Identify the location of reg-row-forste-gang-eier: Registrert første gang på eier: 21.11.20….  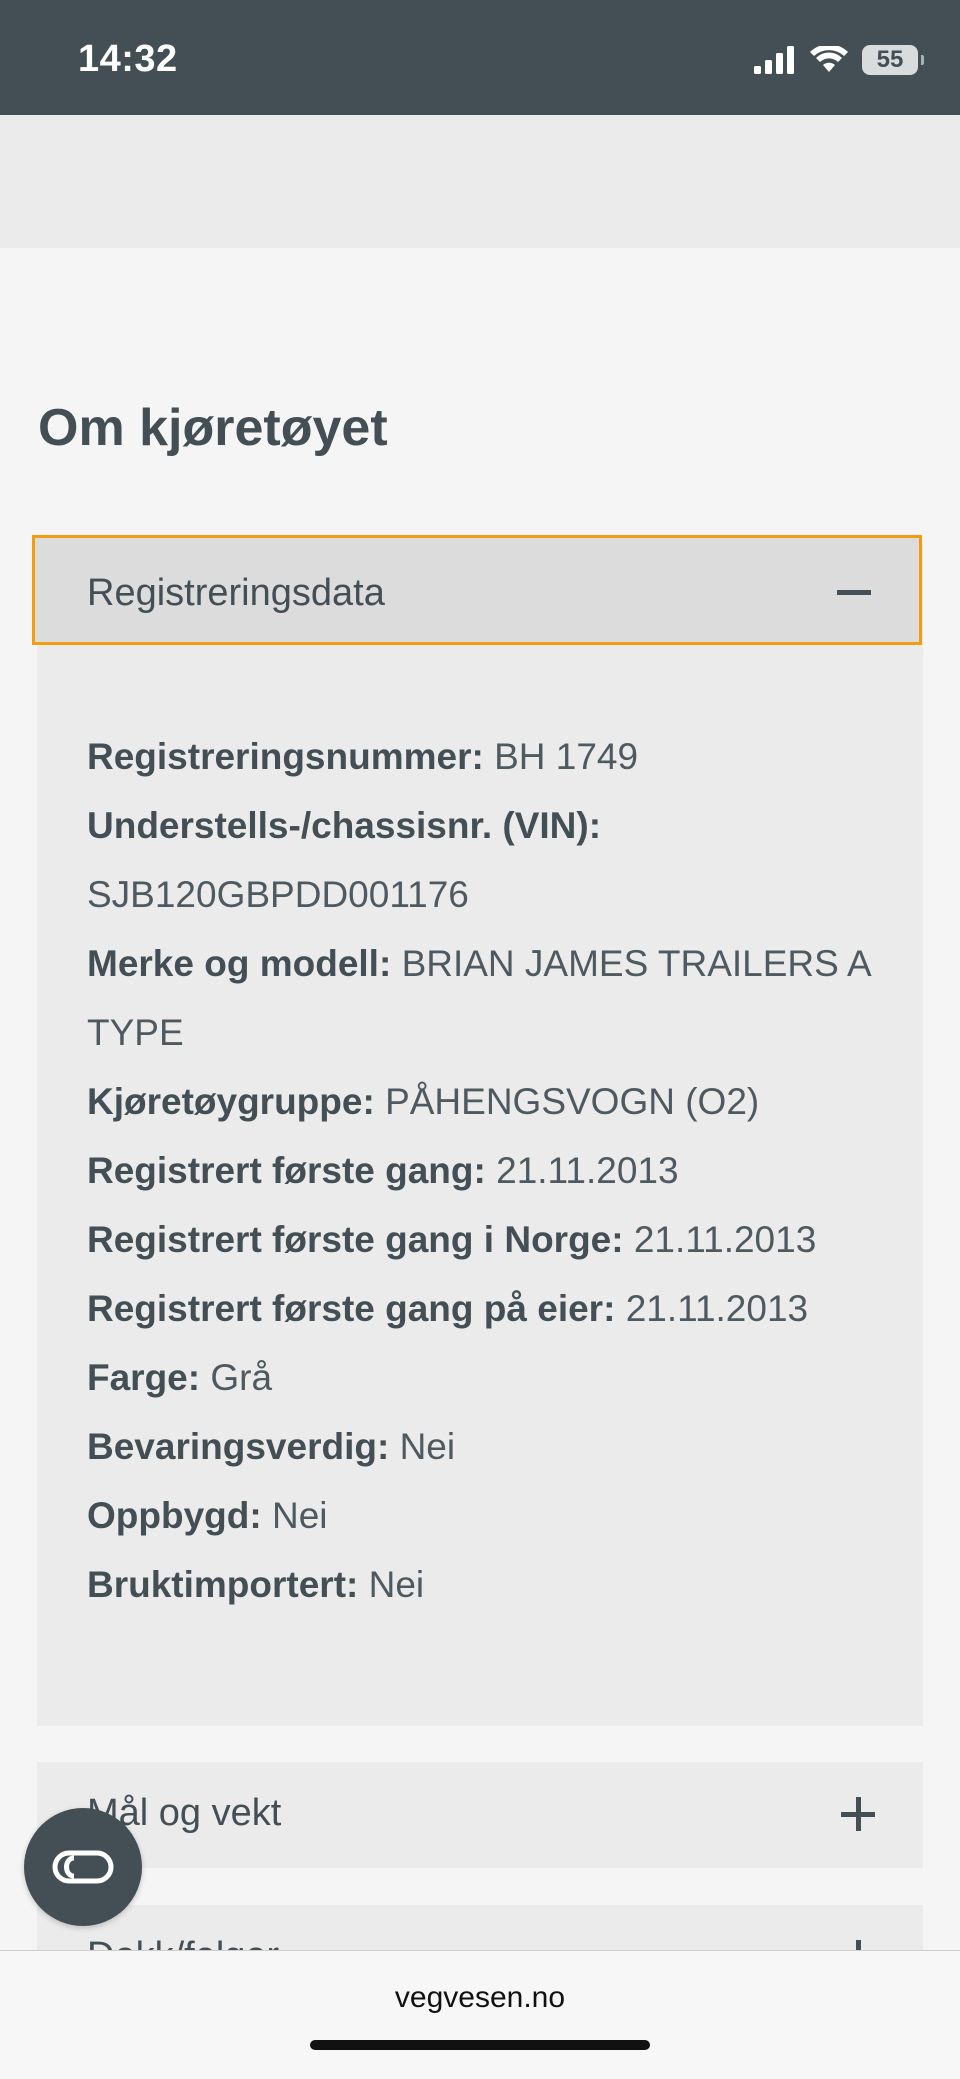
(487, 1308).